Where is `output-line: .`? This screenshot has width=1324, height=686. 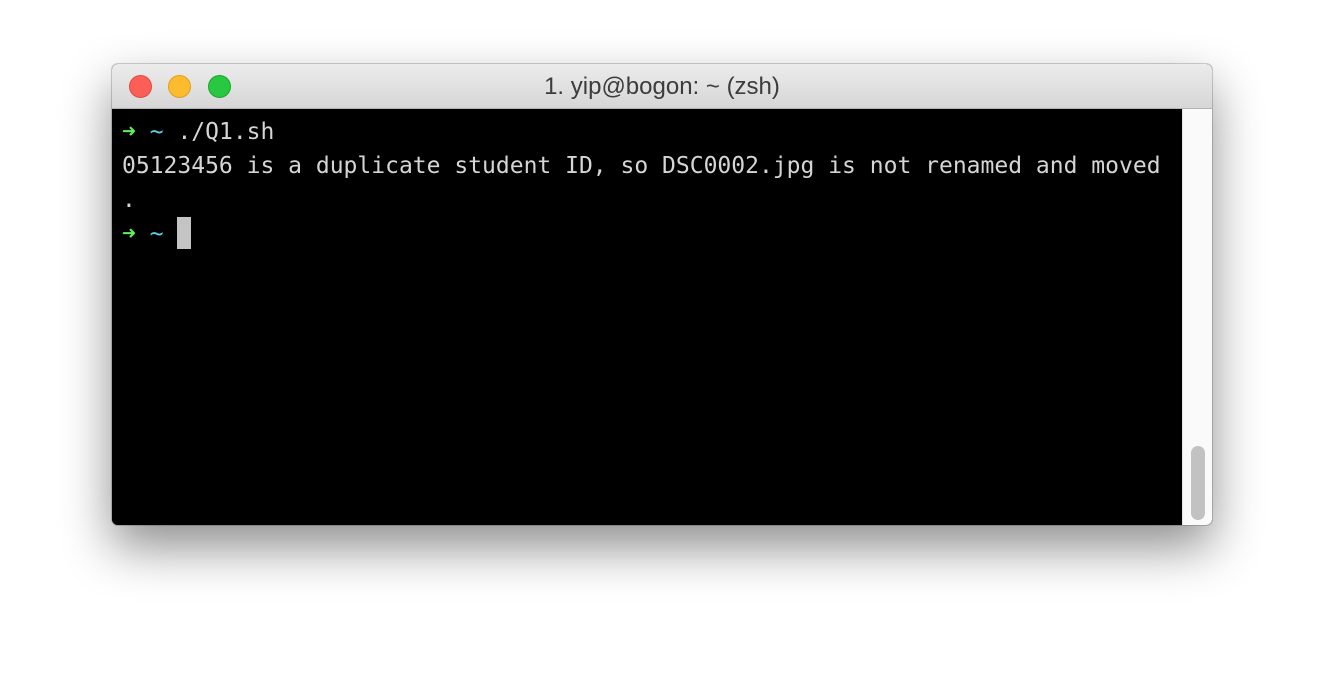
output-line: . is located at coordinates (129, 200).